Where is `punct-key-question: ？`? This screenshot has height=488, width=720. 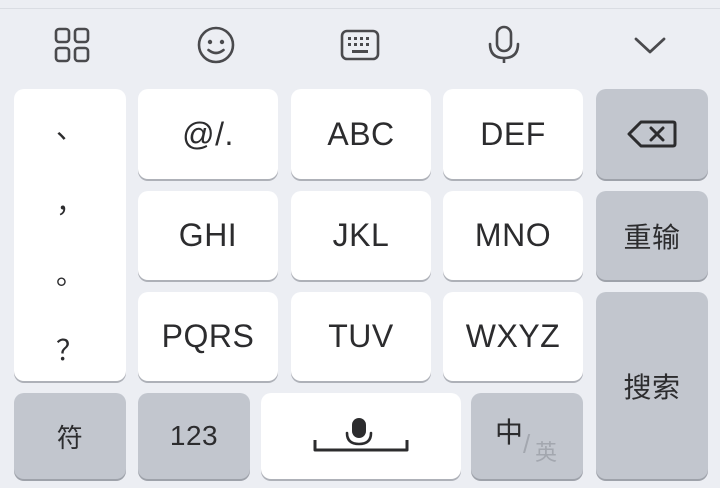 punct-key-question: ？ is located at coordinates (70, 349).